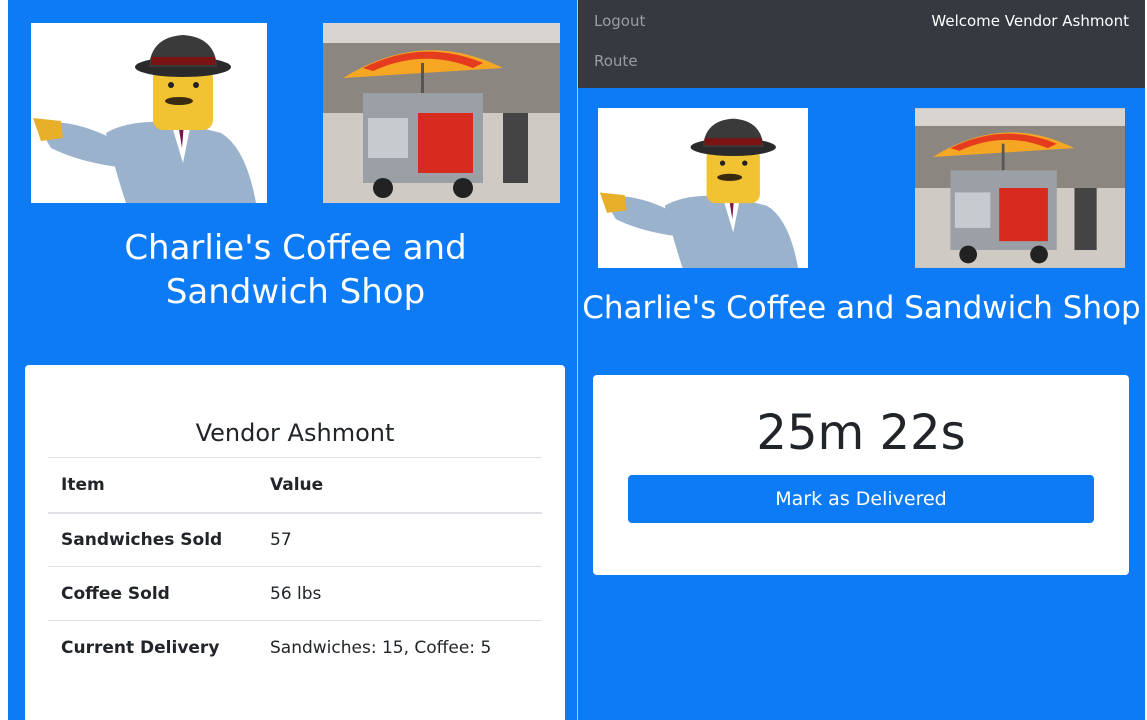 The height and width of the screenshot is (720, 1147). I want to click on logout-link: Logout, so click(619, 21).